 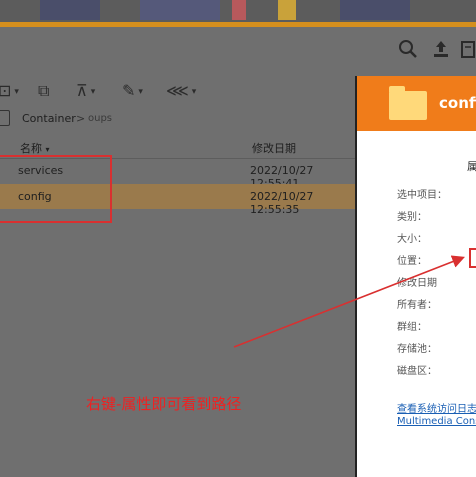 I want to click on annotation-text: 右键-属性即可看到路径, so click(x=164, y=404).